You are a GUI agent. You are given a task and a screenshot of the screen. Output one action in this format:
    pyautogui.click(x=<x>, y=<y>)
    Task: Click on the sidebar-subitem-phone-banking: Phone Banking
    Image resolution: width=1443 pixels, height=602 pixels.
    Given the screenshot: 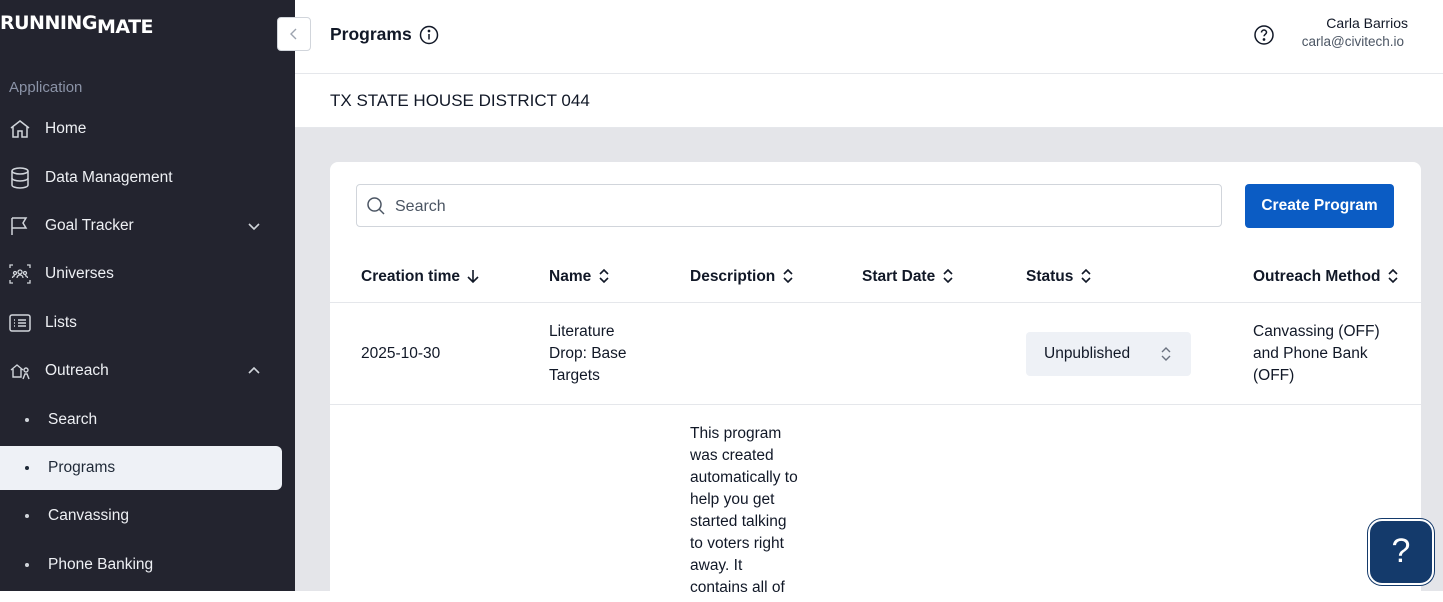 What is the action you would take?
    pyautogui.click(x=141, y=565)
    